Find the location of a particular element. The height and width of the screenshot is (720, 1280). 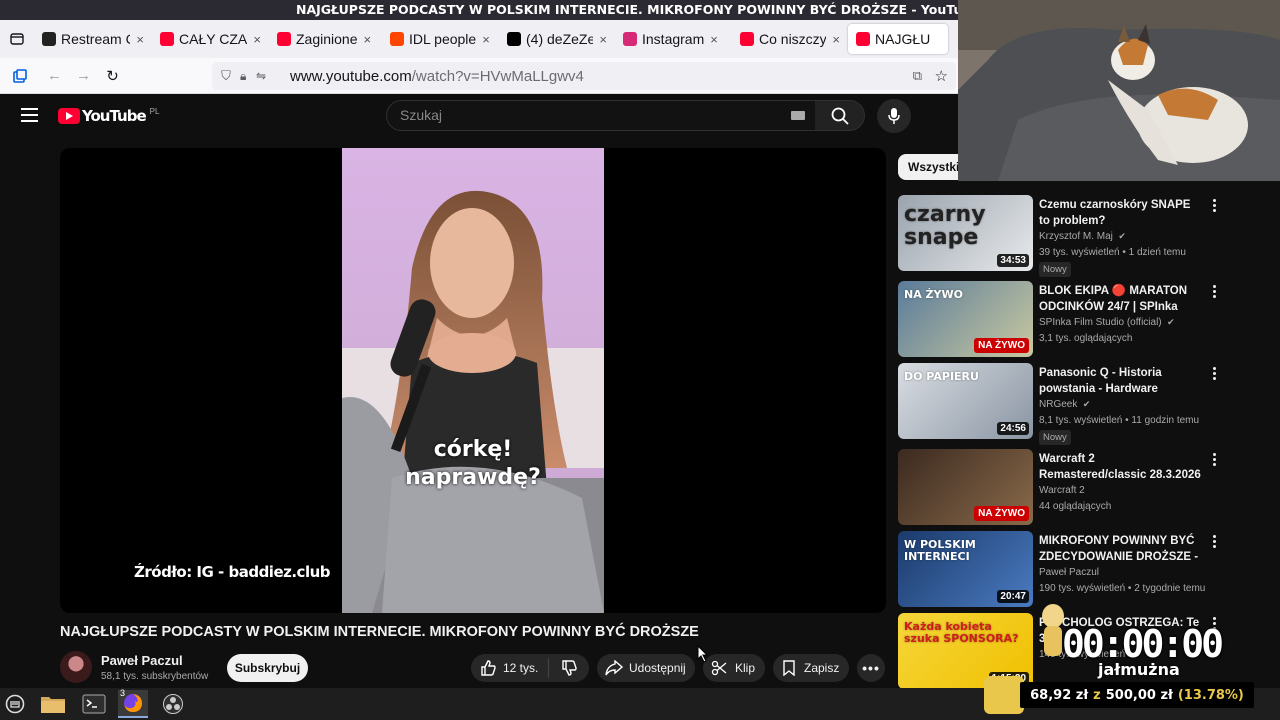

start-menu-button is located at coordinates (15, 704).